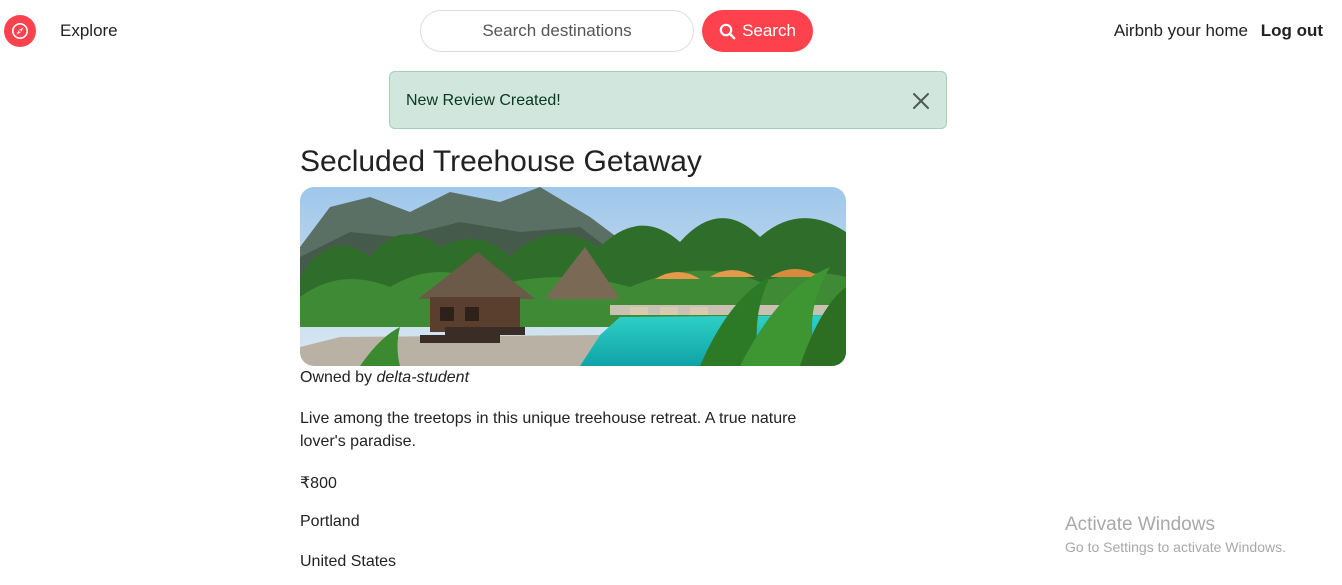  What do you see at coordinates (557, 31) in the screenshot?
I see `search-input` at bounding box center [557, 31].